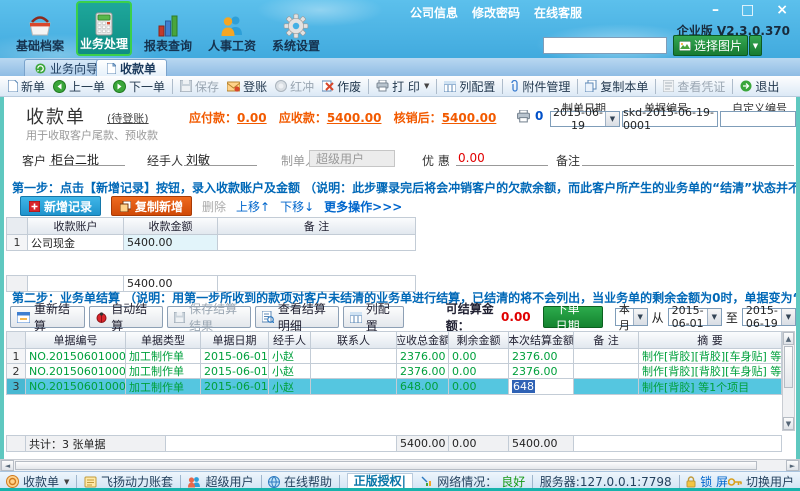  I want to click on print-count: 0, so click(539, 116).